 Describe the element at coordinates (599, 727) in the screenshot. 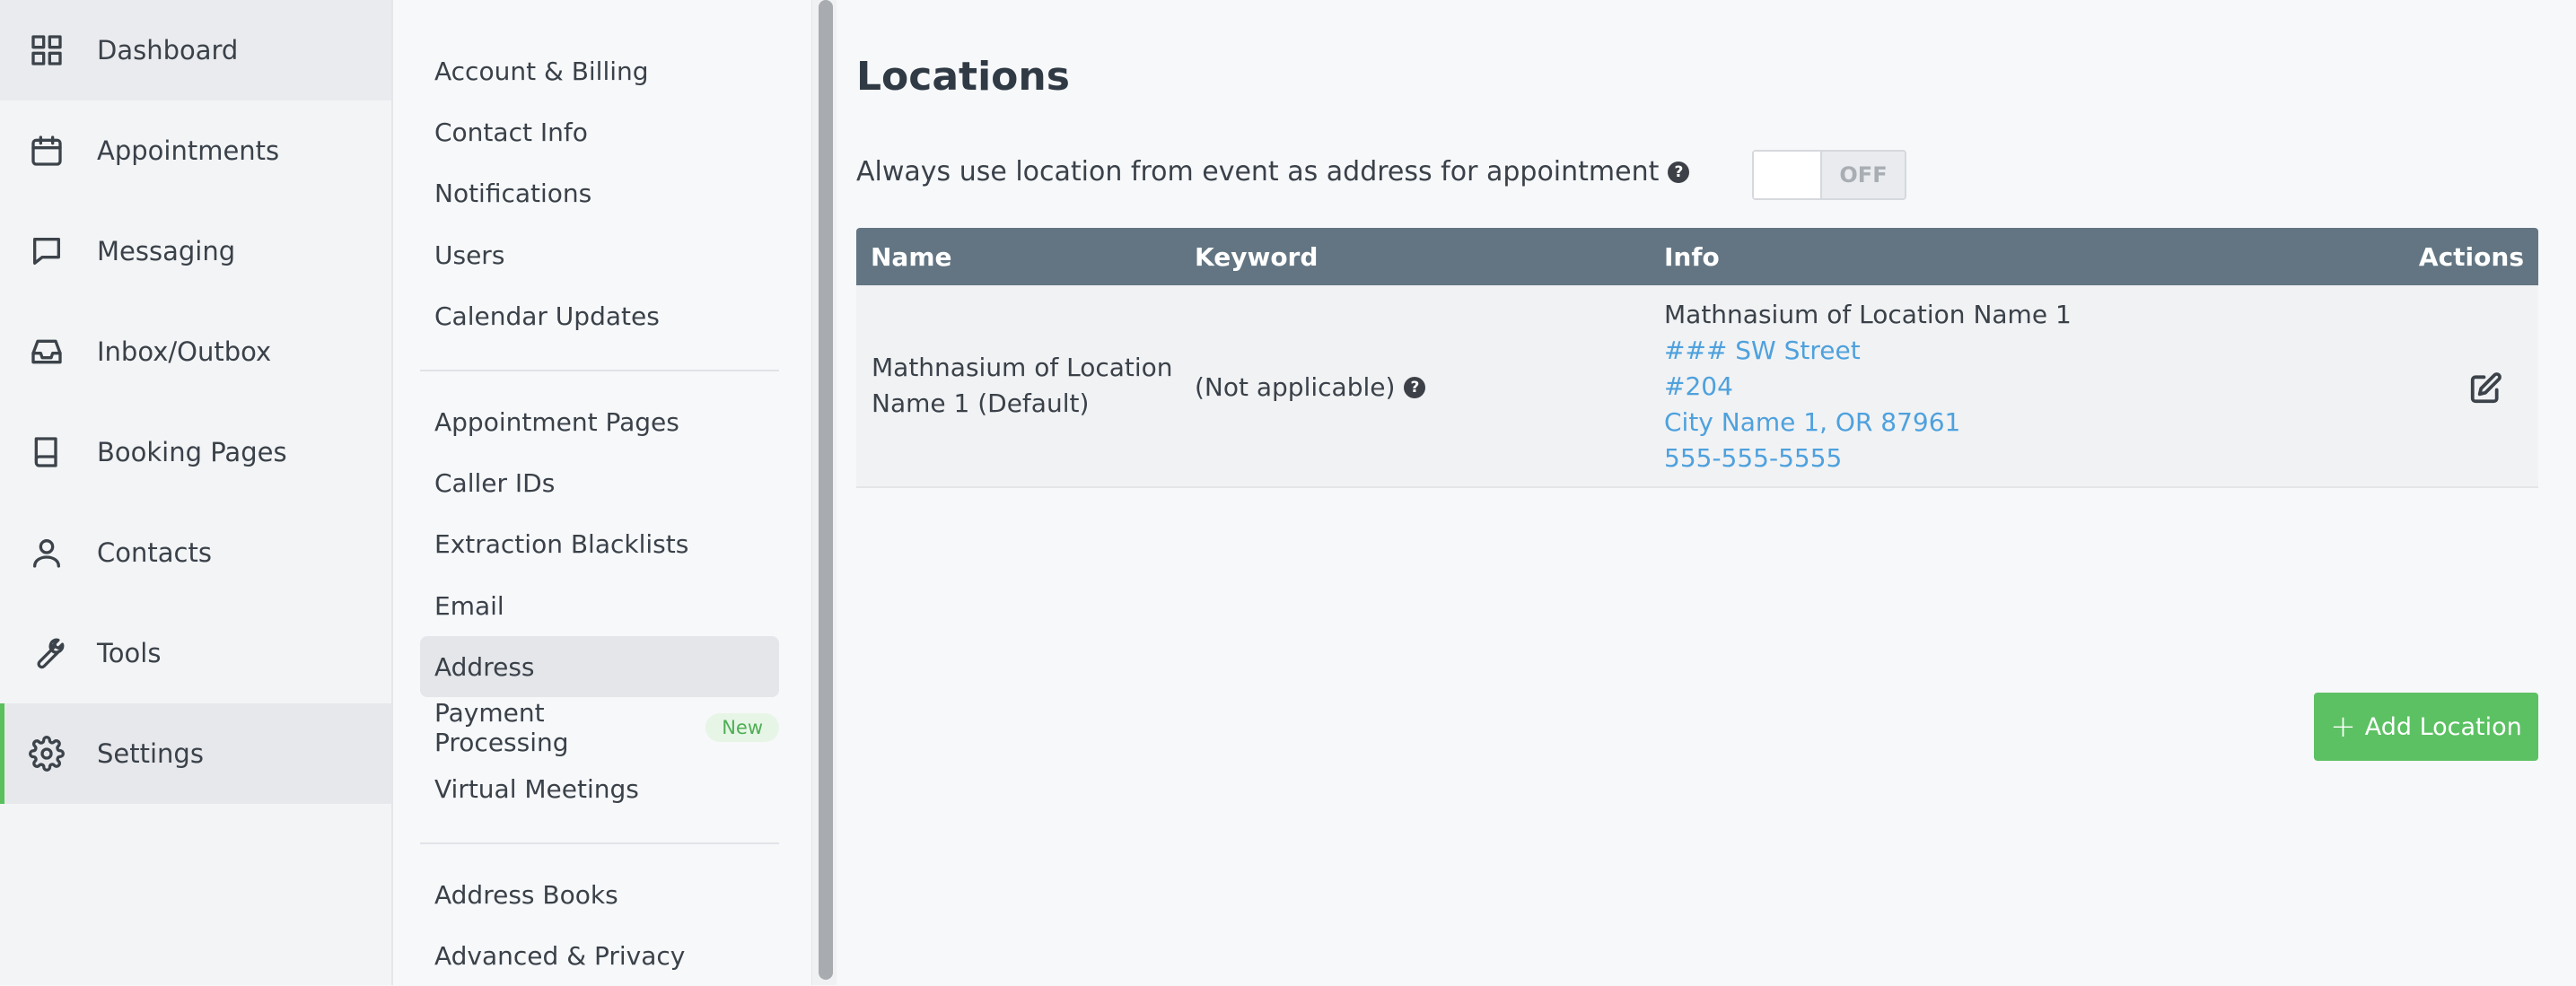

I see `submenu-item-payment-processing: Payment Processing New` at that location.